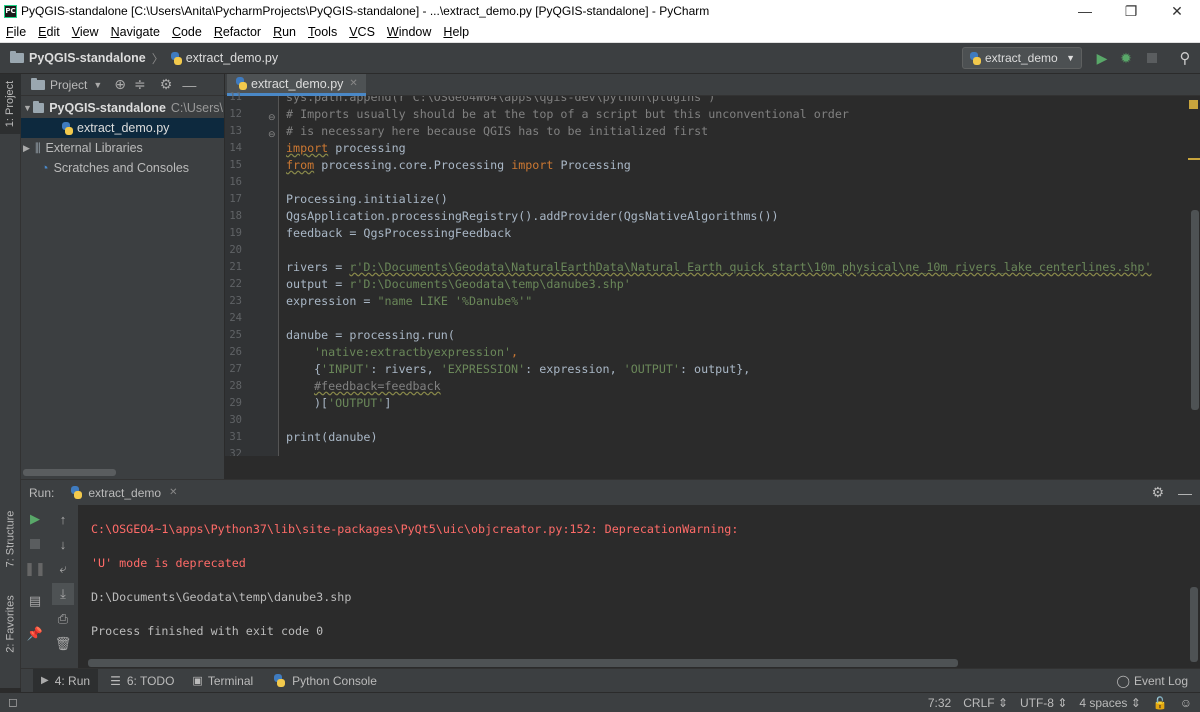  I want to click on project-tool-tab: 1: Project, so click(10, 104).